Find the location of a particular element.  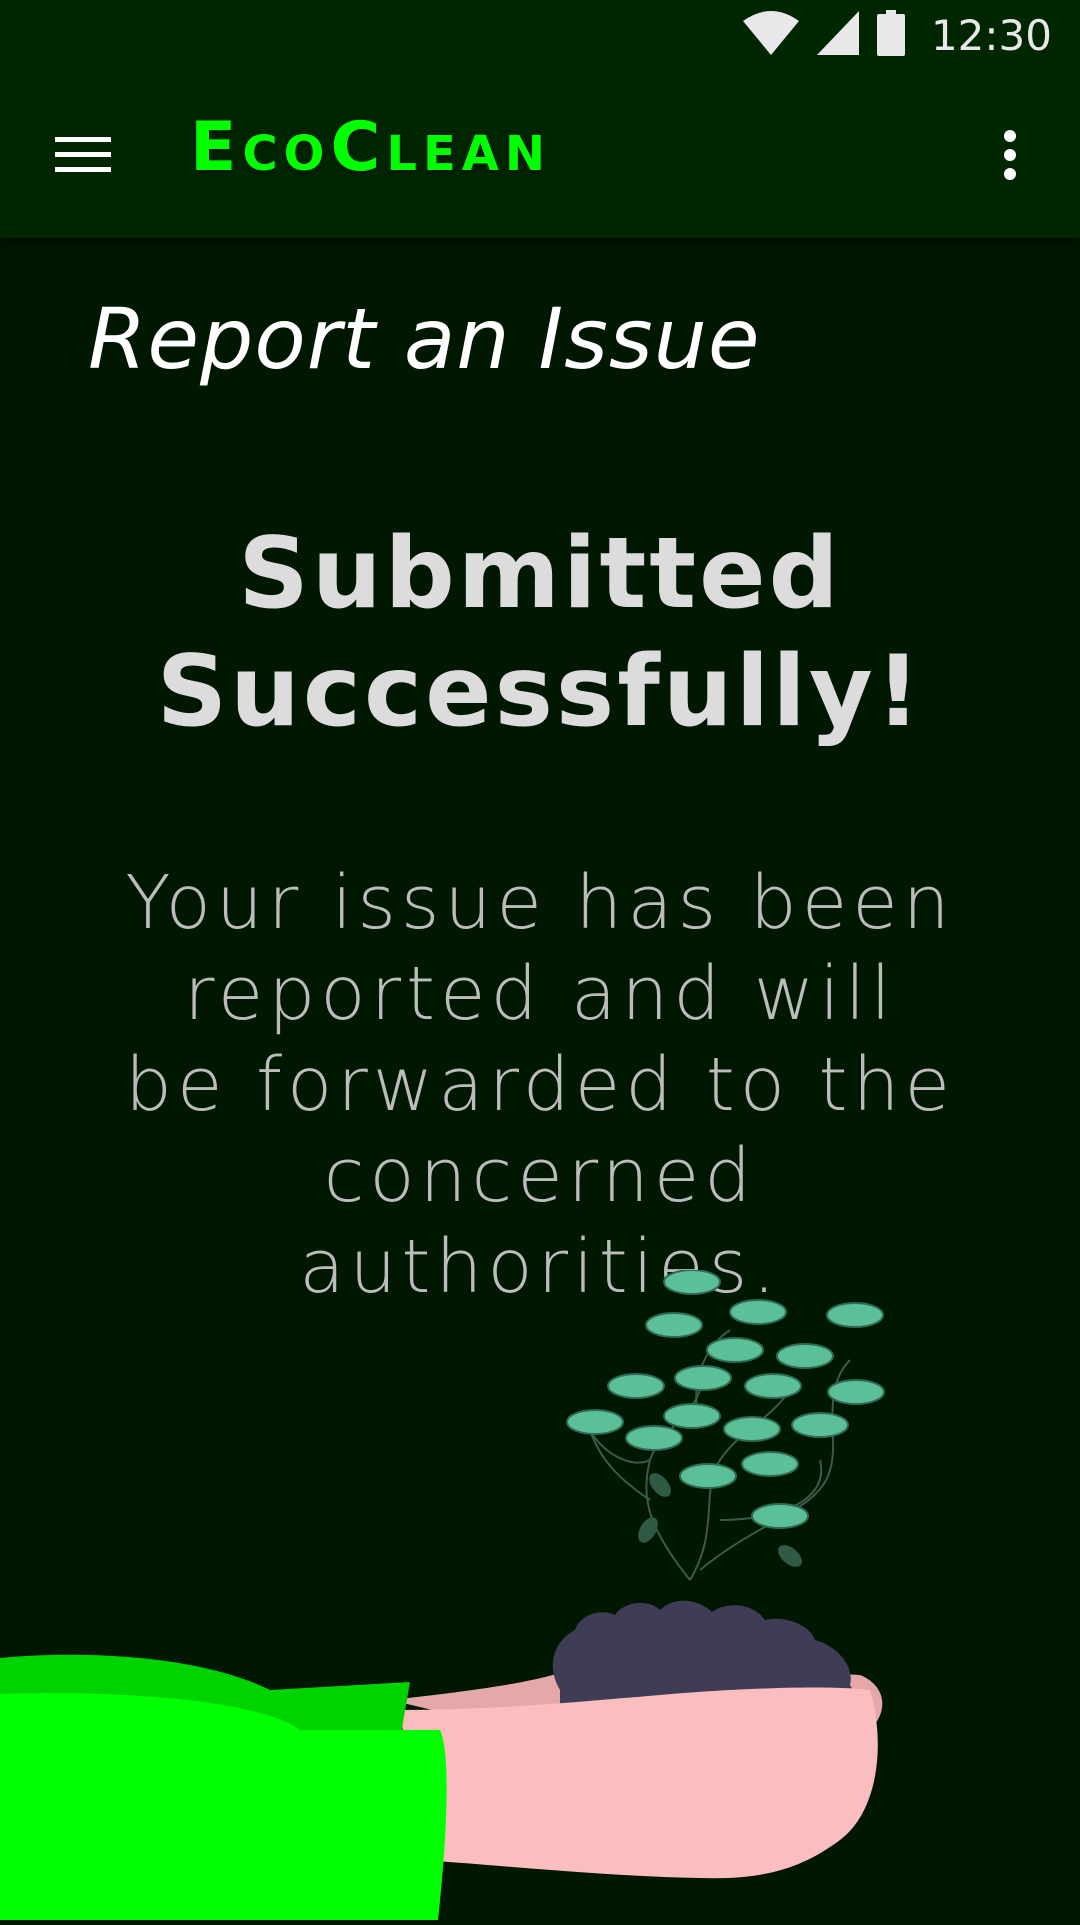

app-title: EcoClean is located at coordinates (371, 147).